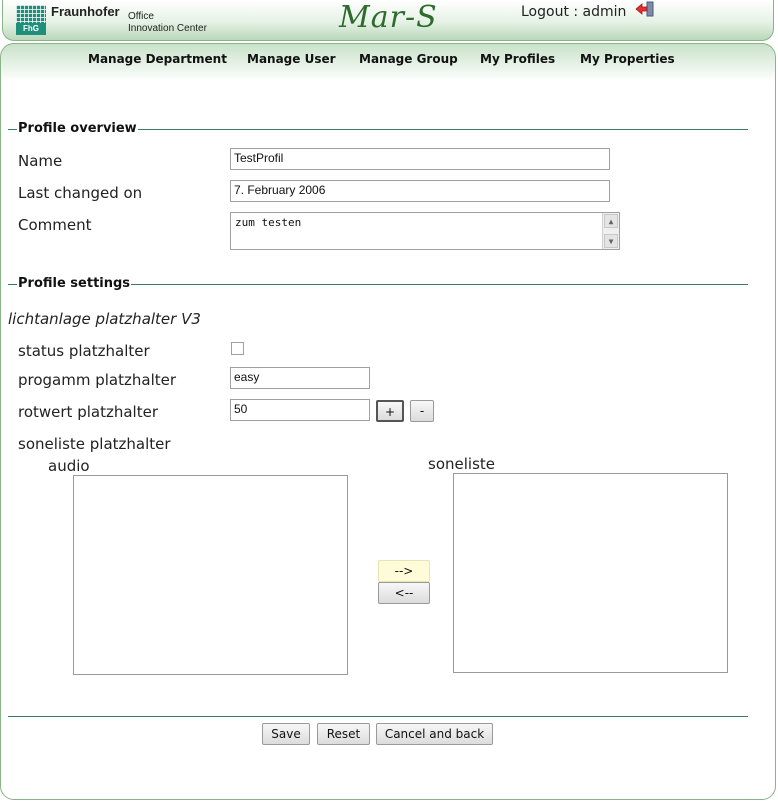 The image size is (778, 802). Describe the element at coordinates (31, 14) in the screenshot. I see `logo-grid` at that location.